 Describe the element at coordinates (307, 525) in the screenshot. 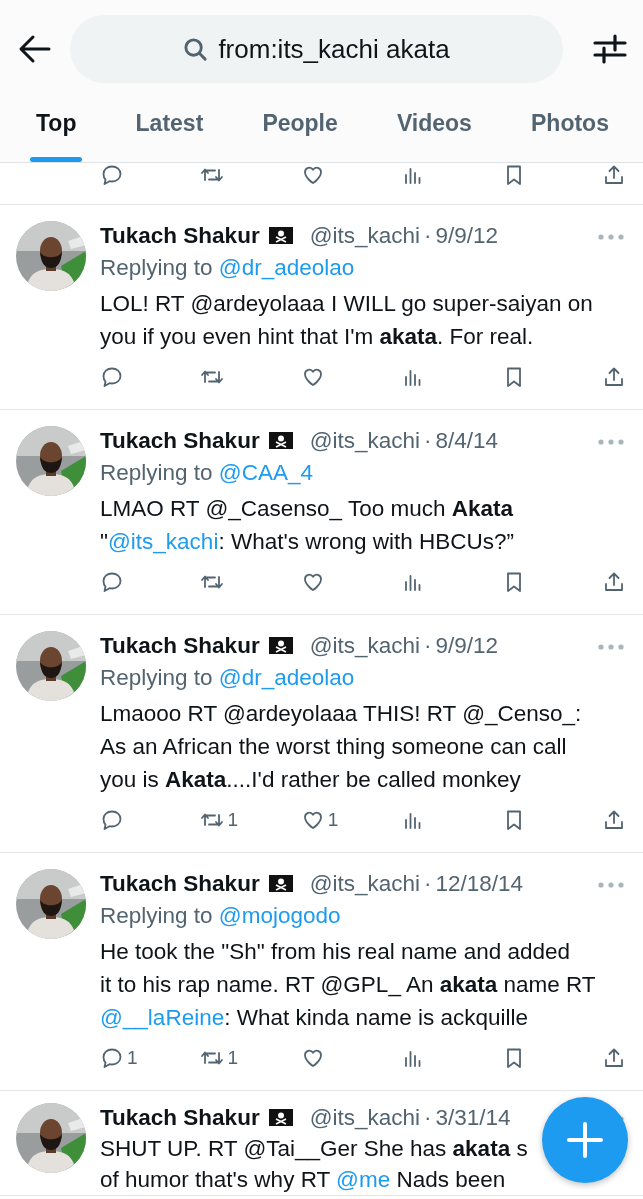

I see `tweet-text: LMAO RT @_Casenso_ Too much Akata "@its_kachi: What's wrong with HBCUs?”` at that location.